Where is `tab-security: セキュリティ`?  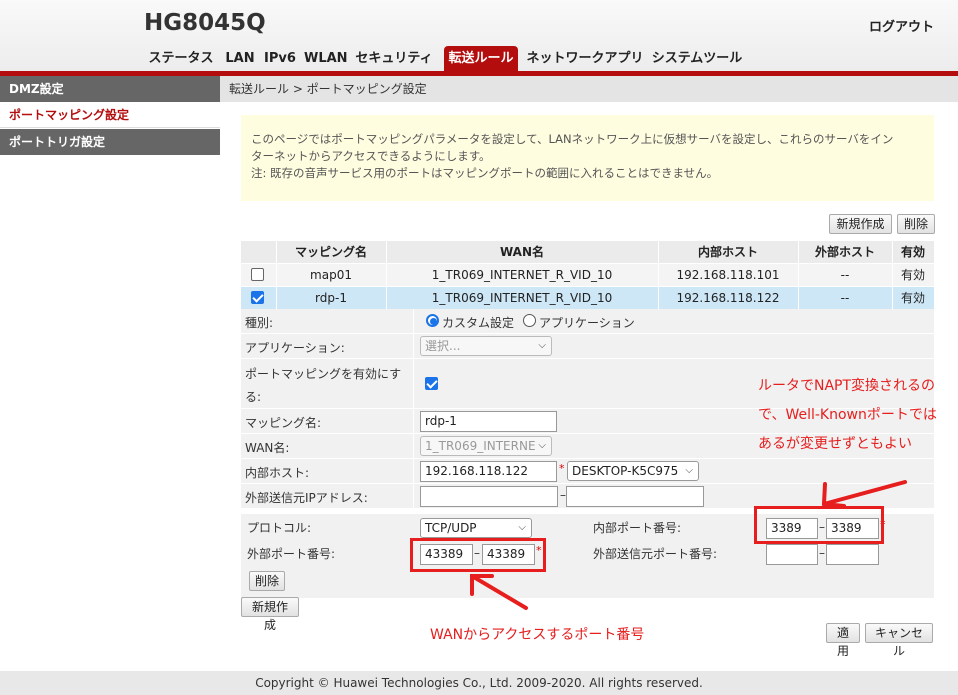
tab-security: セキュリティ is located at coordinates (394, 58).